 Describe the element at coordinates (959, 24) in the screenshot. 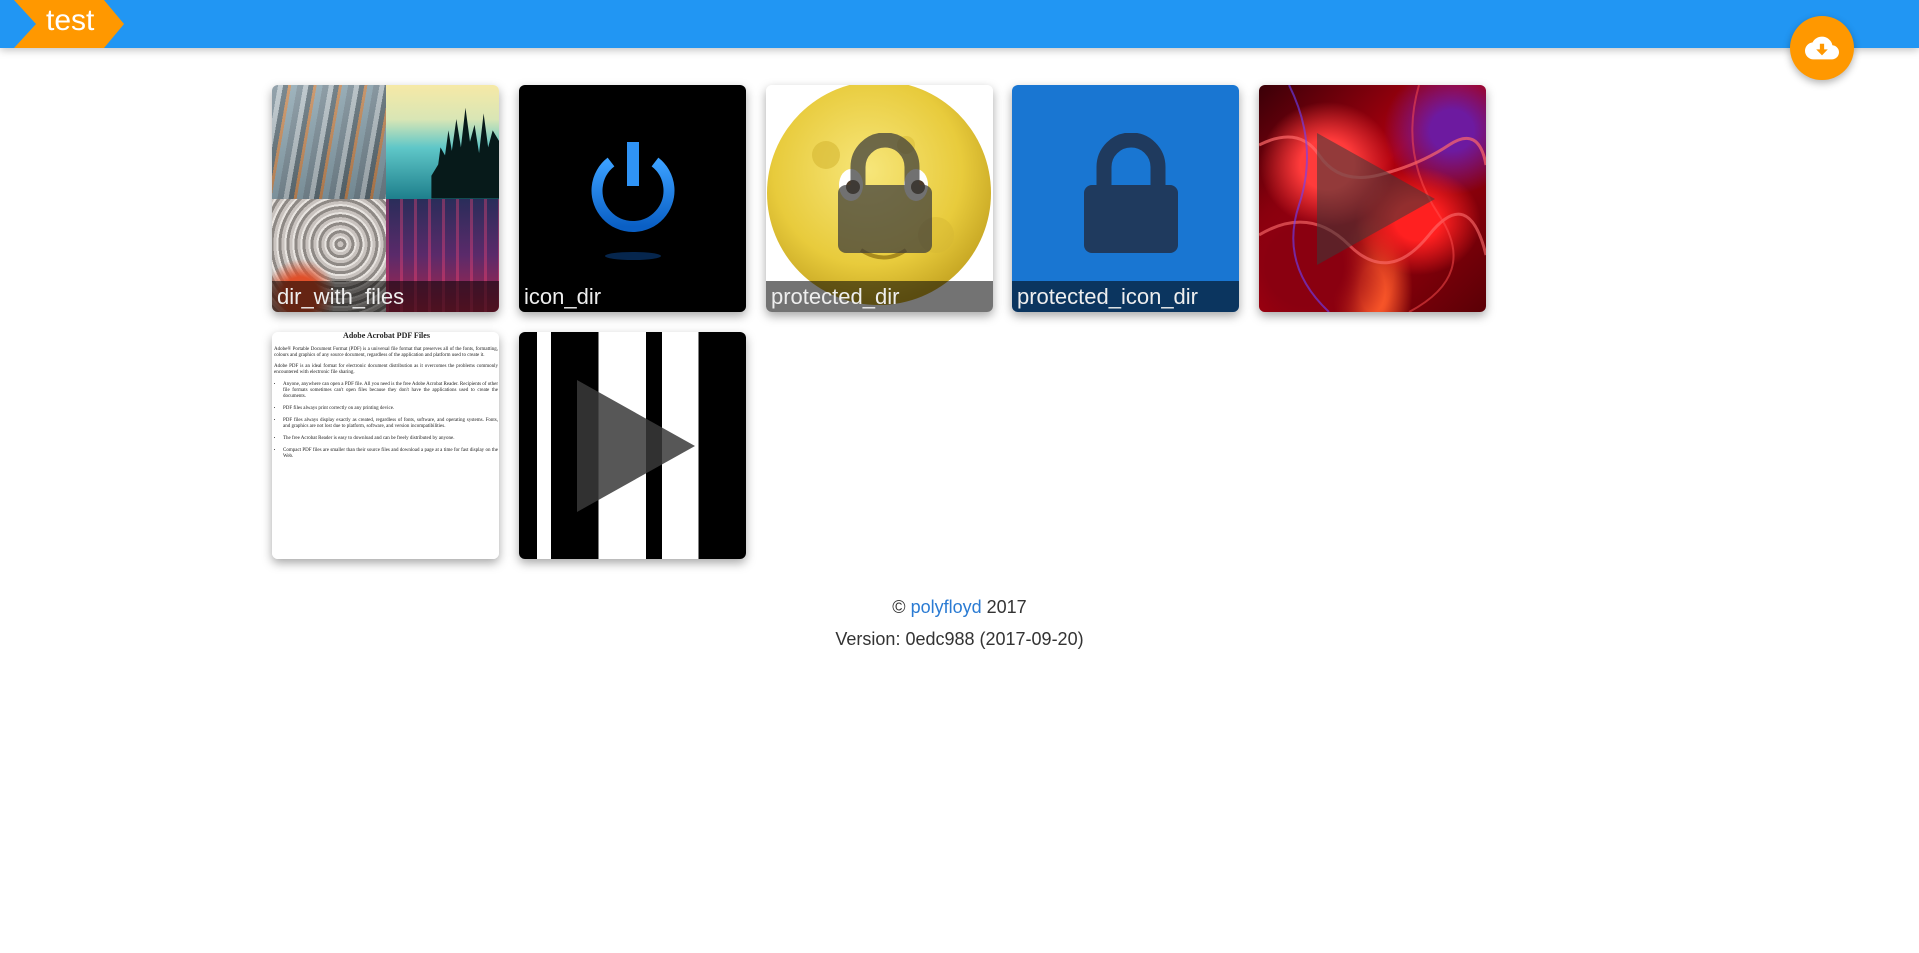

I see `top-bar: test` at that location.